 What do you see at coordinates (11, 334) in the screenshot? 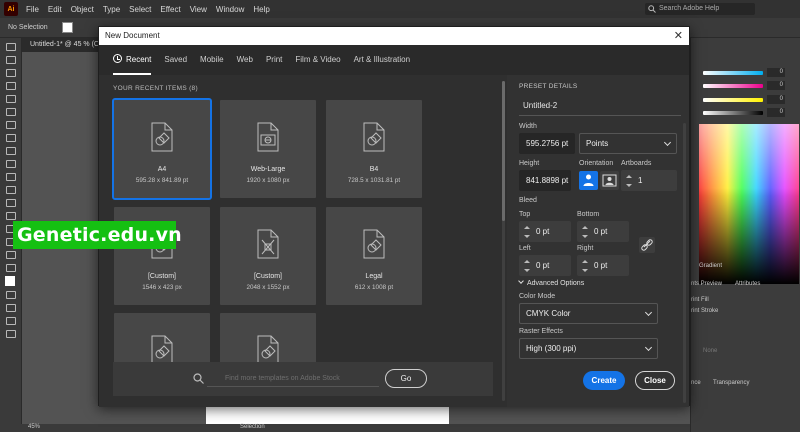
I see `edit-toolbar-icon` at bounding box center [11, 334].